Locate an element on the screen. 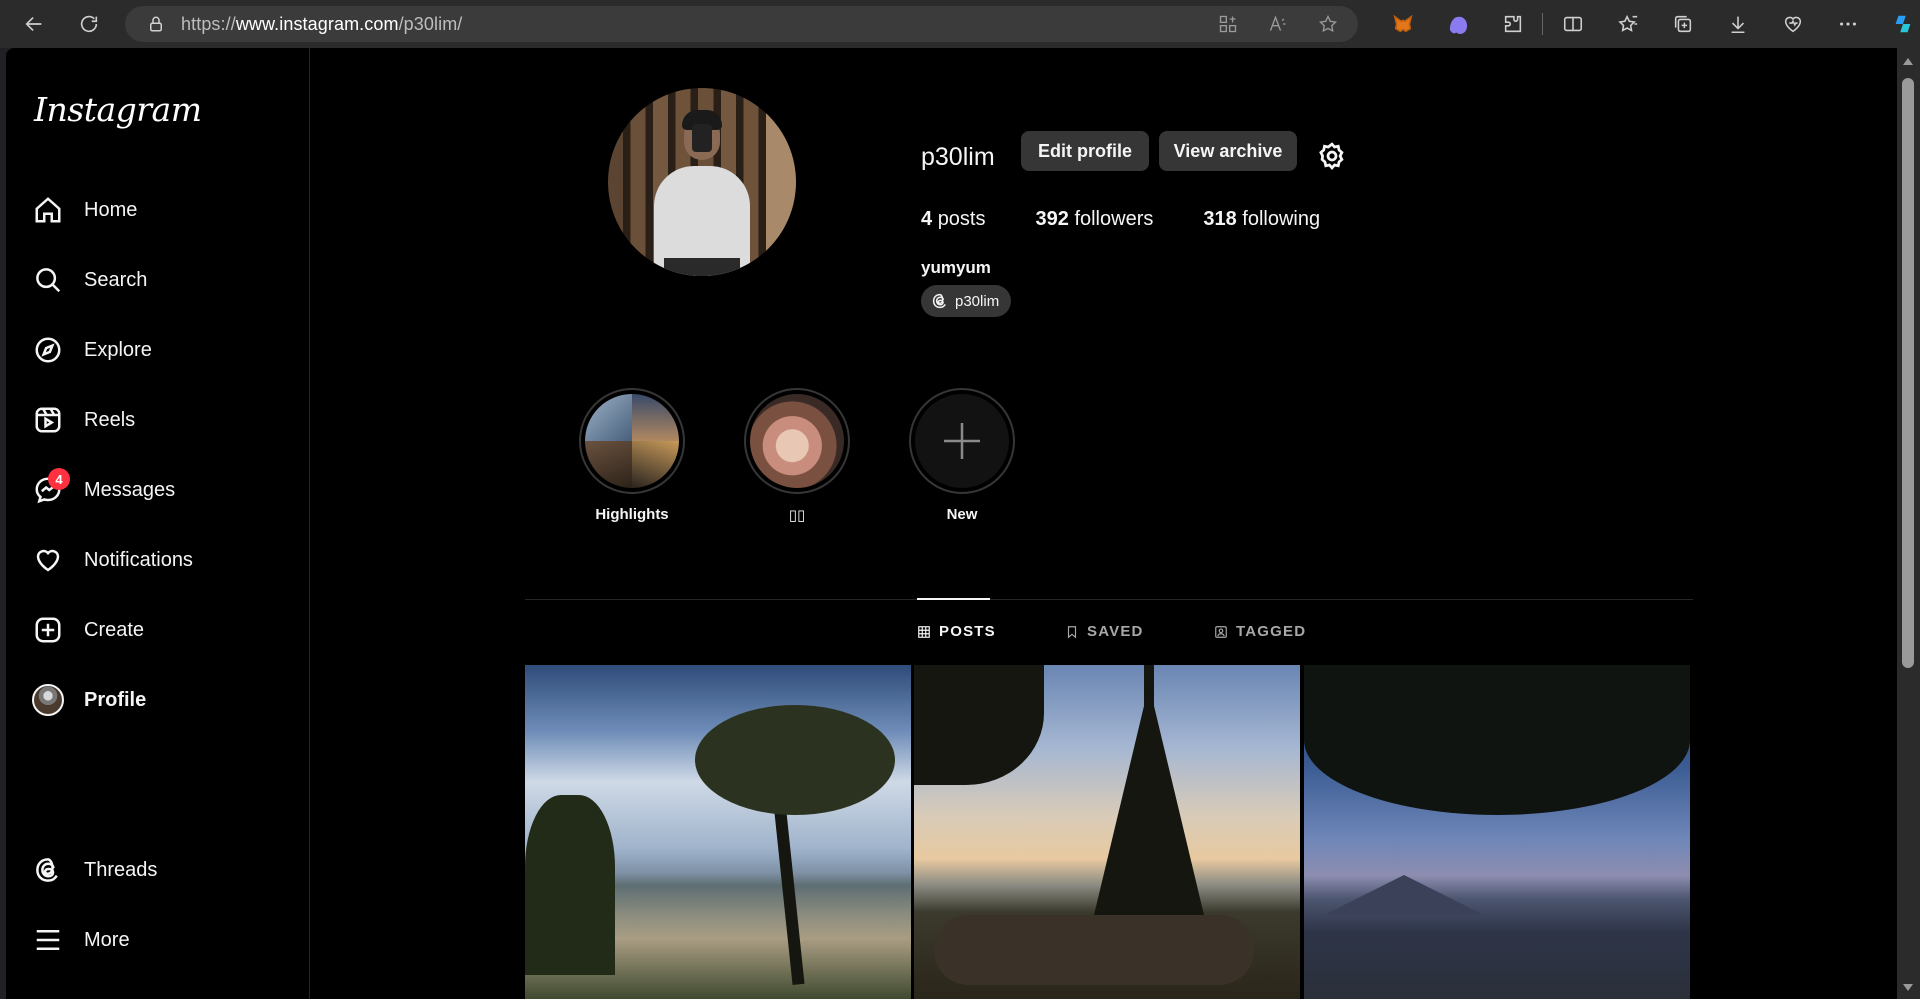 Image resolution: width=1920 pixels, height=999 pixels. posts-count: 4 posts is located at coordinates (953, 219).